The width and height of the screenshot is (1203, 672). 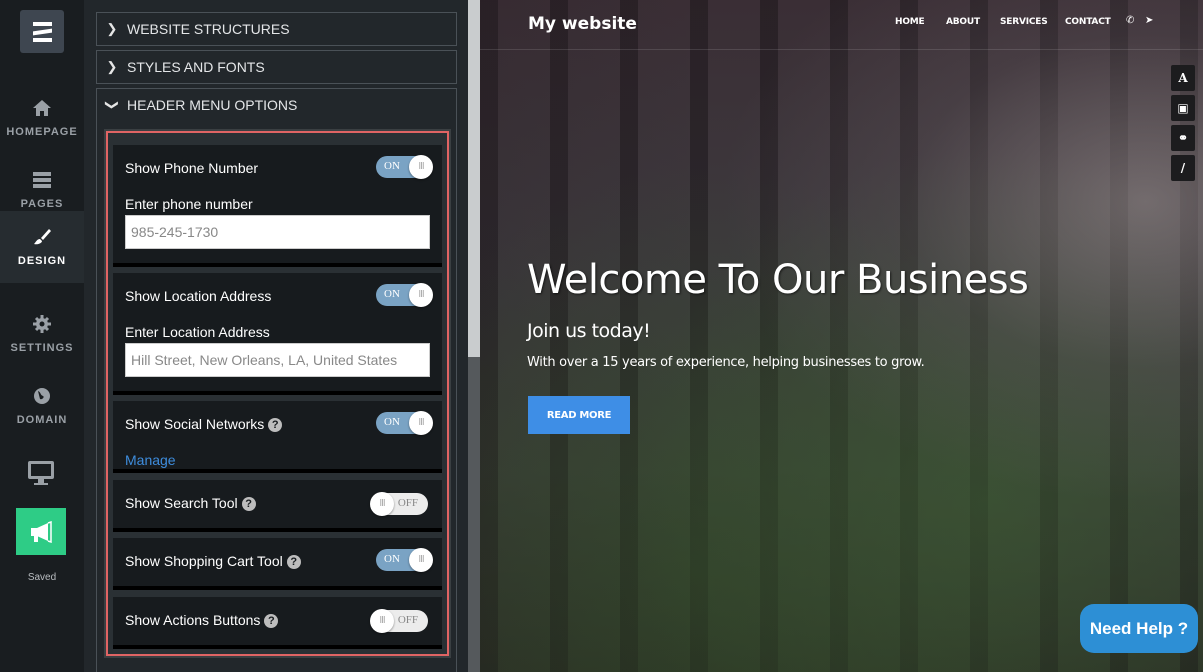 I want to click on panel-scrollbar-thumb, so click(x=474, y=178).